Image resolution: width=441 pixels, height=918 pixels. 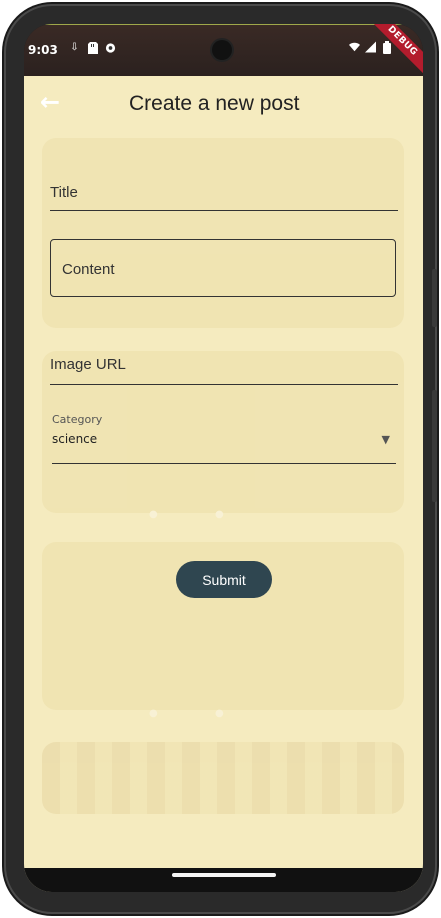 I want to click on status-right-icons, so click(x=370, y=47).